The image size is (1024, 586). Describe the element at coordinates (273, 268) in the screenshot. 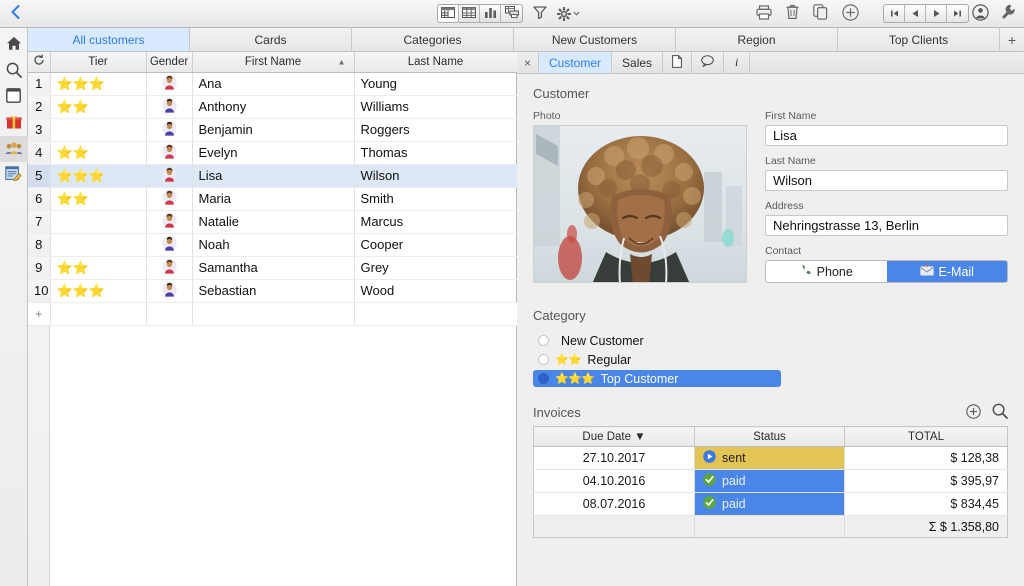

I see `table-row: 9 ⭐⭐ Samantha Grey` at that location.